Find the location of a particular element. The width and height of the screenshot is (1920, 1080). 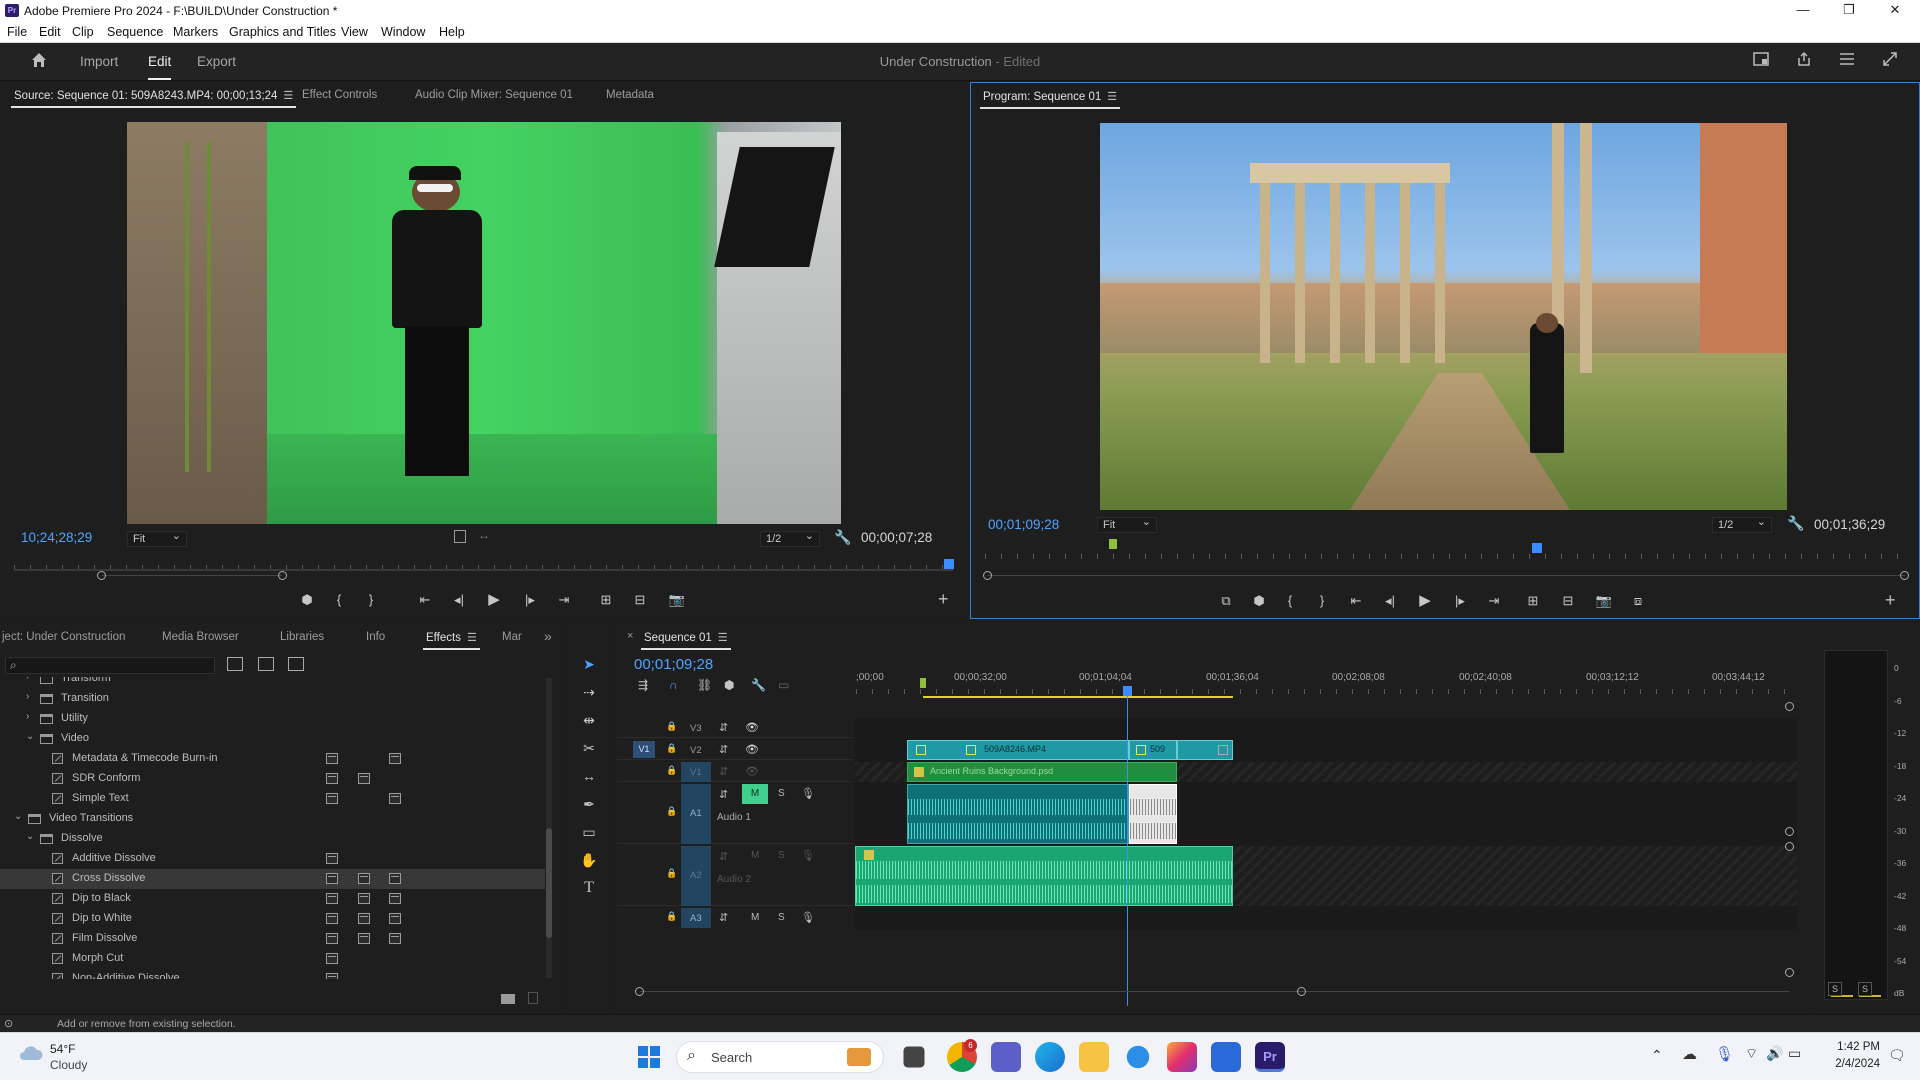

clock-date: 2/4/2024 is located at coordinates (1853, 1064).